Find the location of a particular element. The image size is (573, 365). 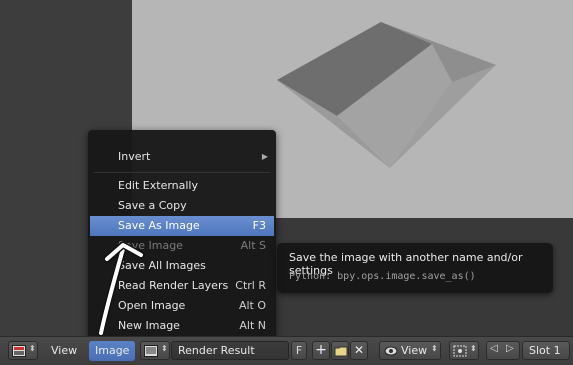

close-icon: ✕ is located at coordinates (359, 350).